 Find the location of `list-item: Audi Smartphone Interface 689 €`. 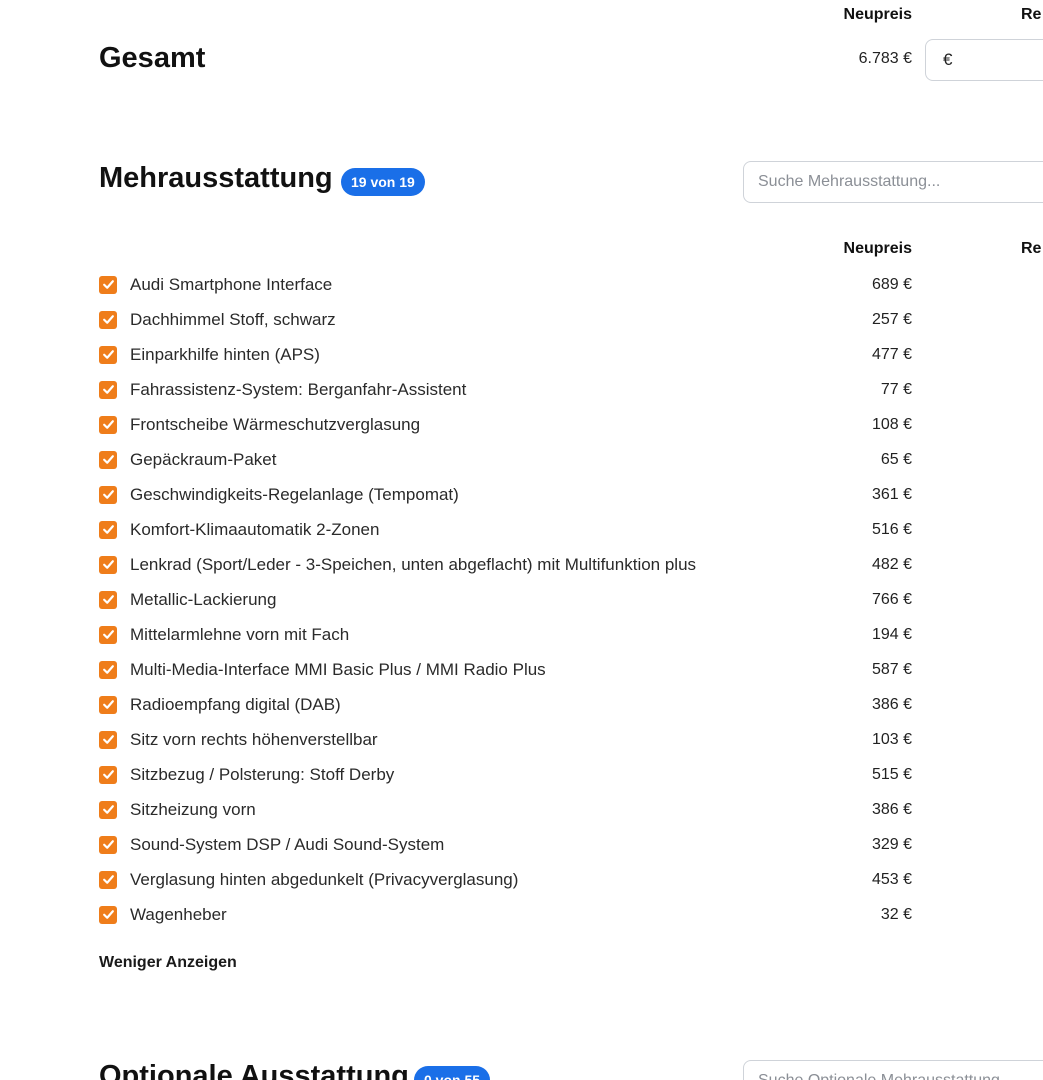

list-item: Audi Smartphone Interface 689 € is located at coordinates (549, 284).